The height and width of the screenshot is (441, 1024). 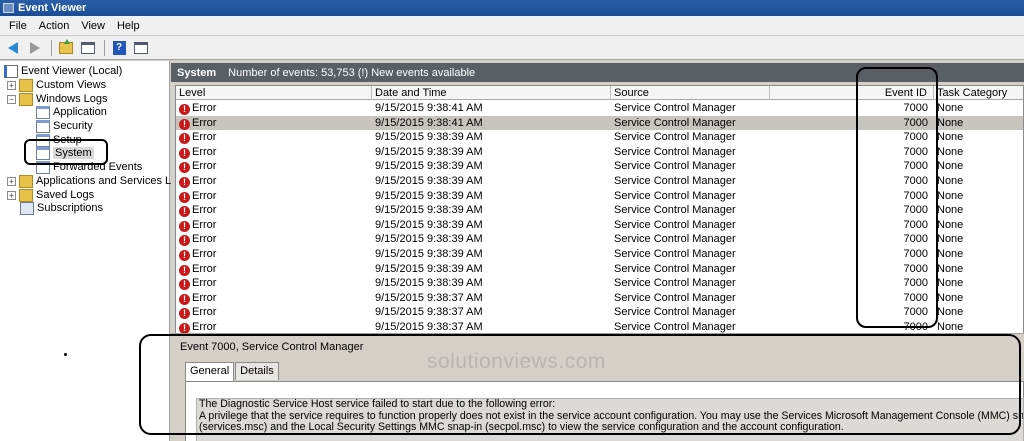 I want to click on column-header-date-time: Date and Time, so click(x=491, y=93).